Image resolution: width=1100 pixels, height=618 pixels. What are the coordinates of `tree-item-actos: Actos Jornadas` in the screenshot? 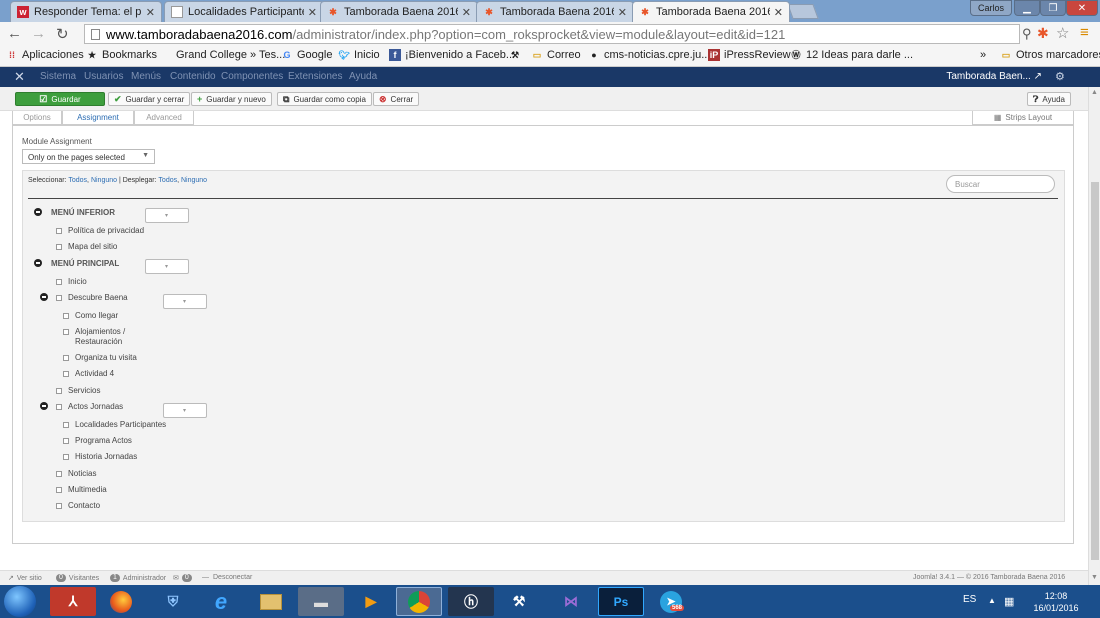 It's located at (89, 407).